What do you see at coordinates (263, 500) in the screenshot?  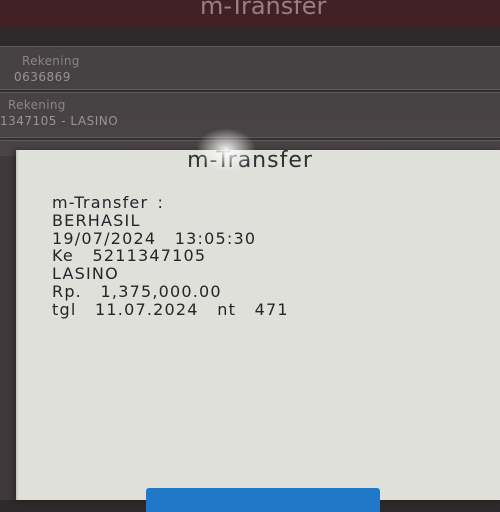 I see `dialog-ok-button` at bounding box center [263, 500].